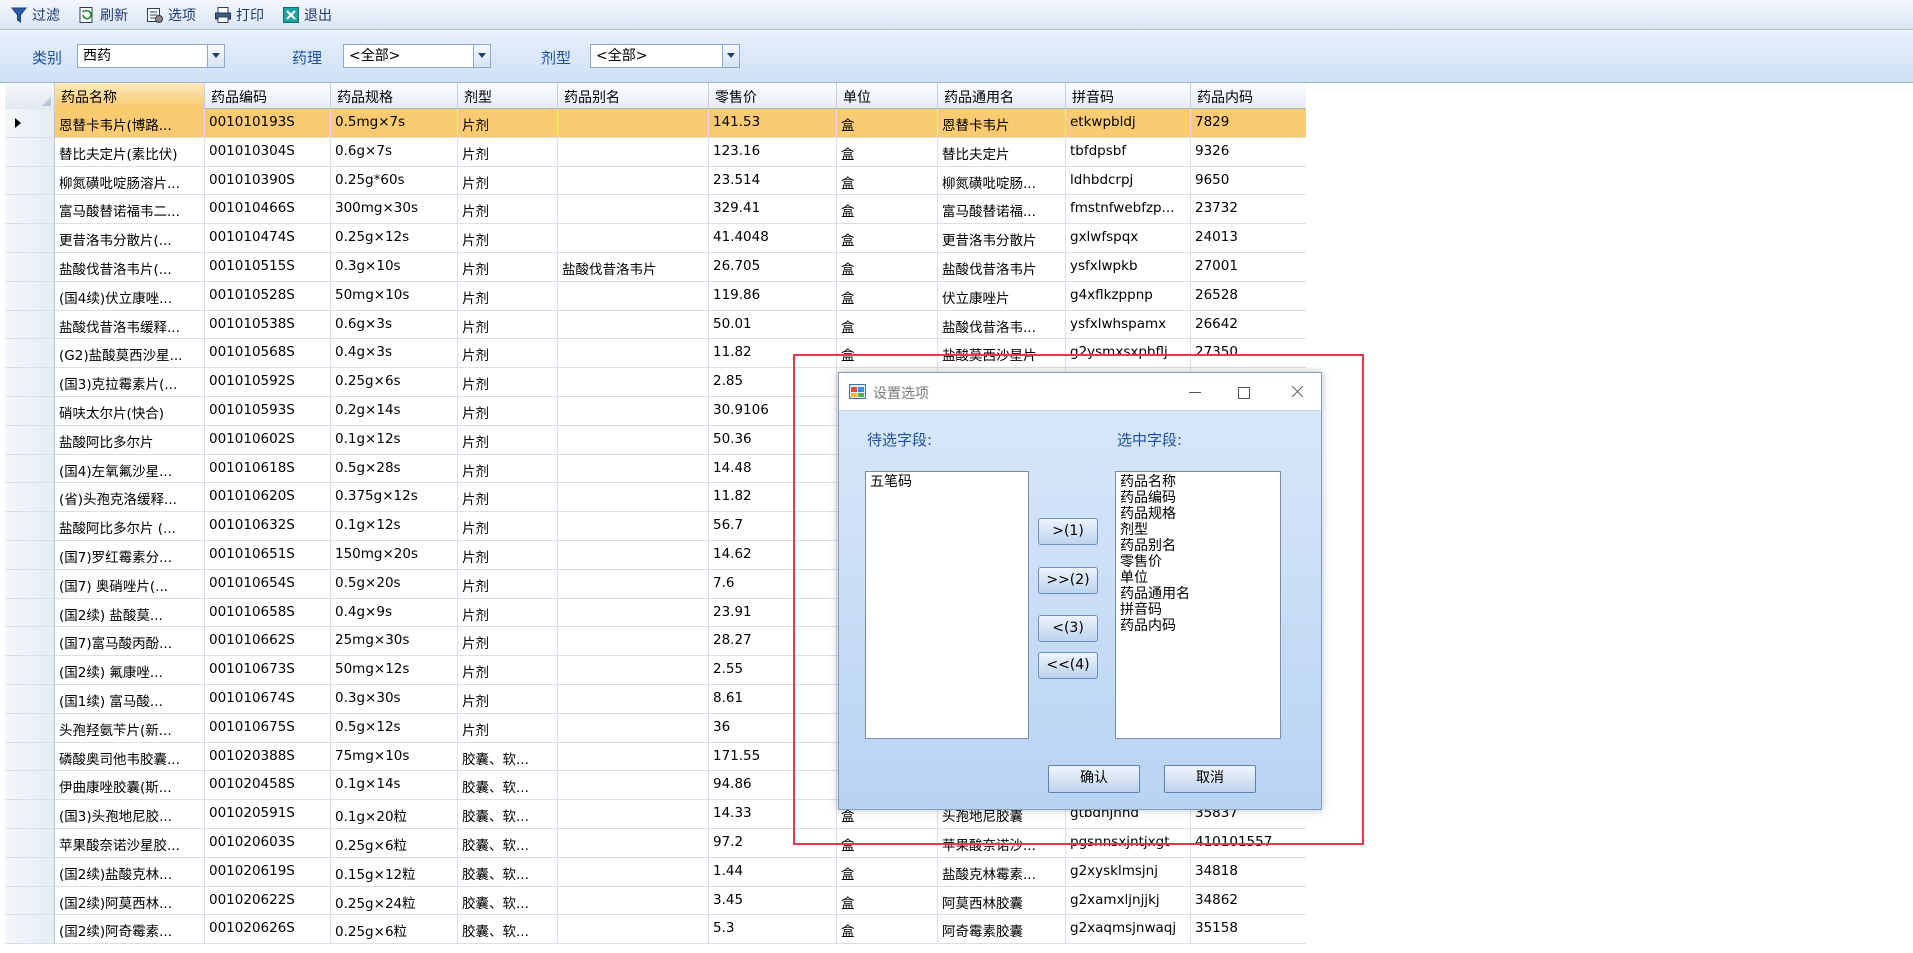 This screenshot has height=953, width=1913. I want to click on close-icon, so click(1297, 392).